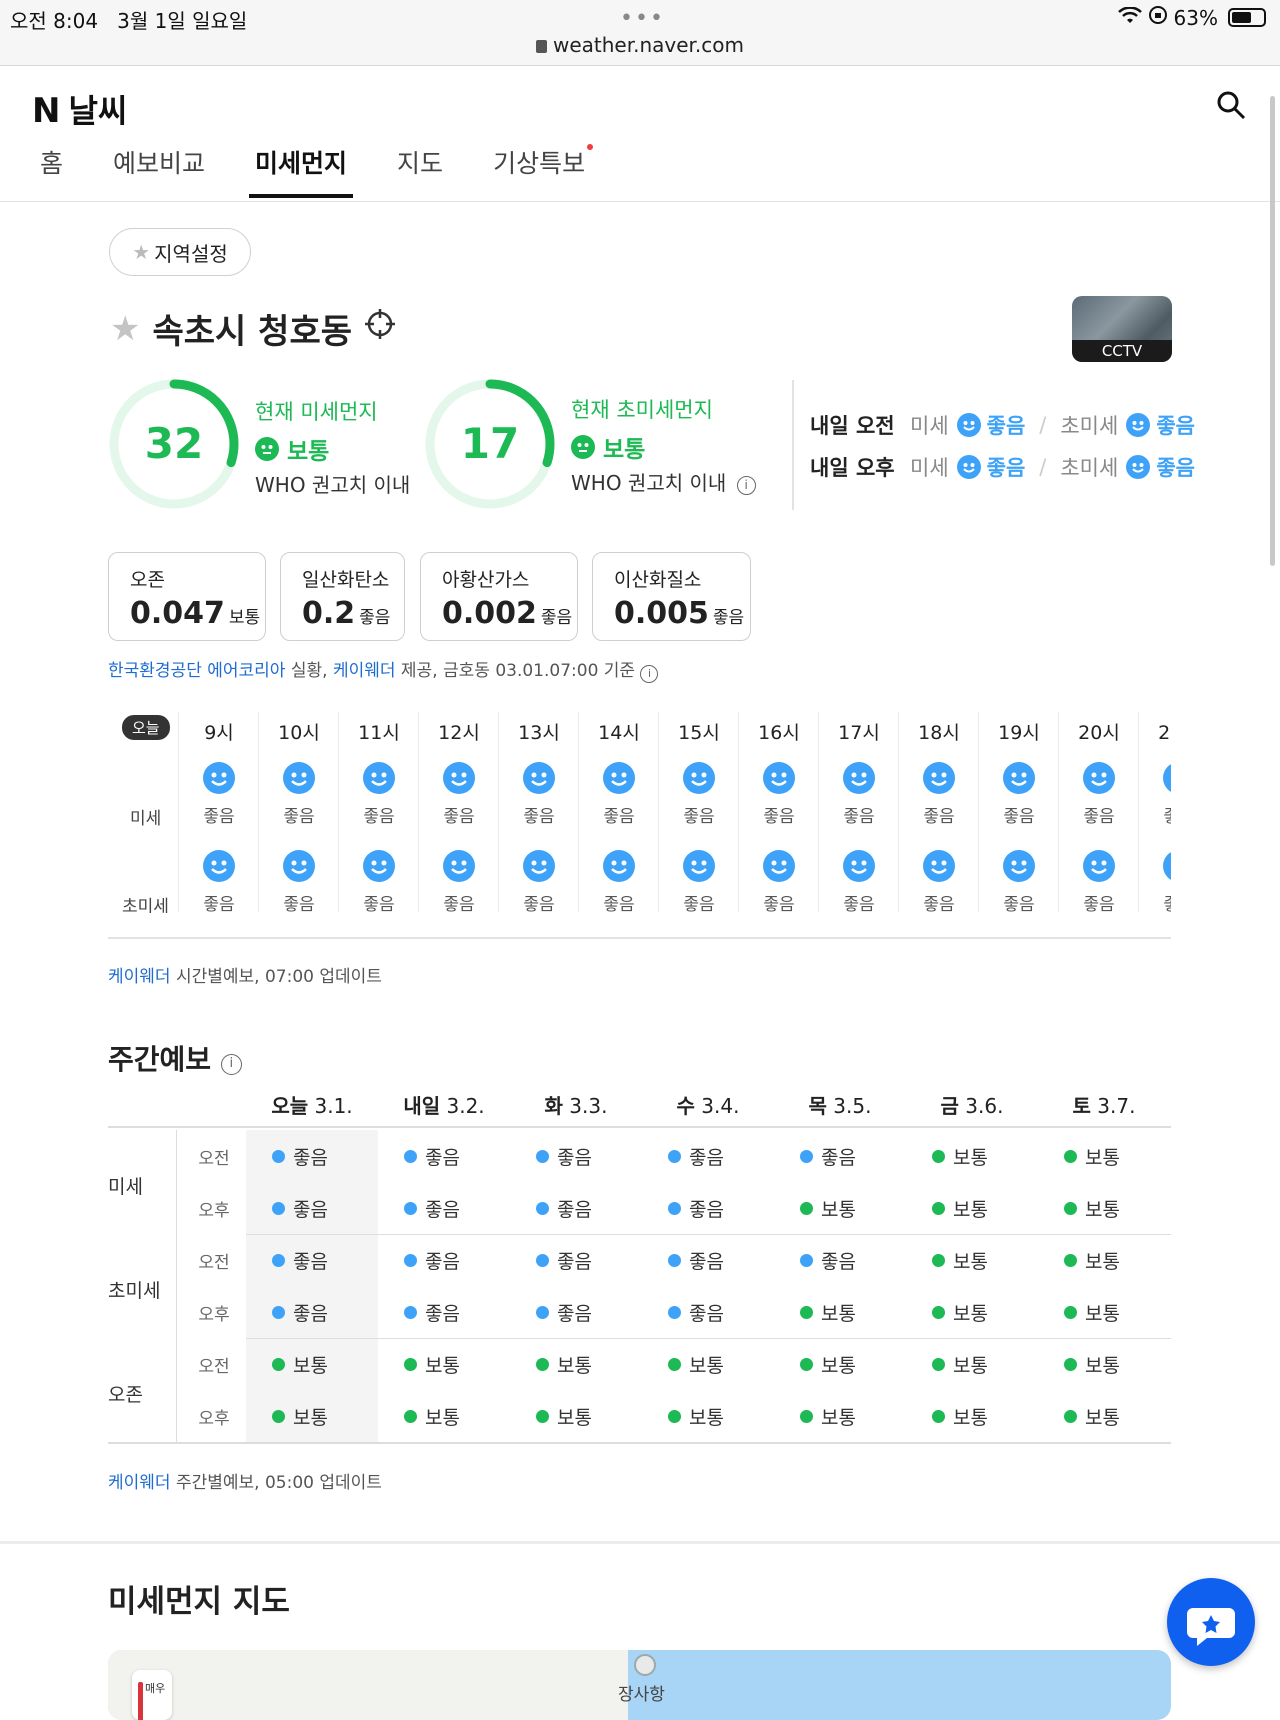  I want to click on hour-column: 9시 좋음 좋음, so click(218, 812).